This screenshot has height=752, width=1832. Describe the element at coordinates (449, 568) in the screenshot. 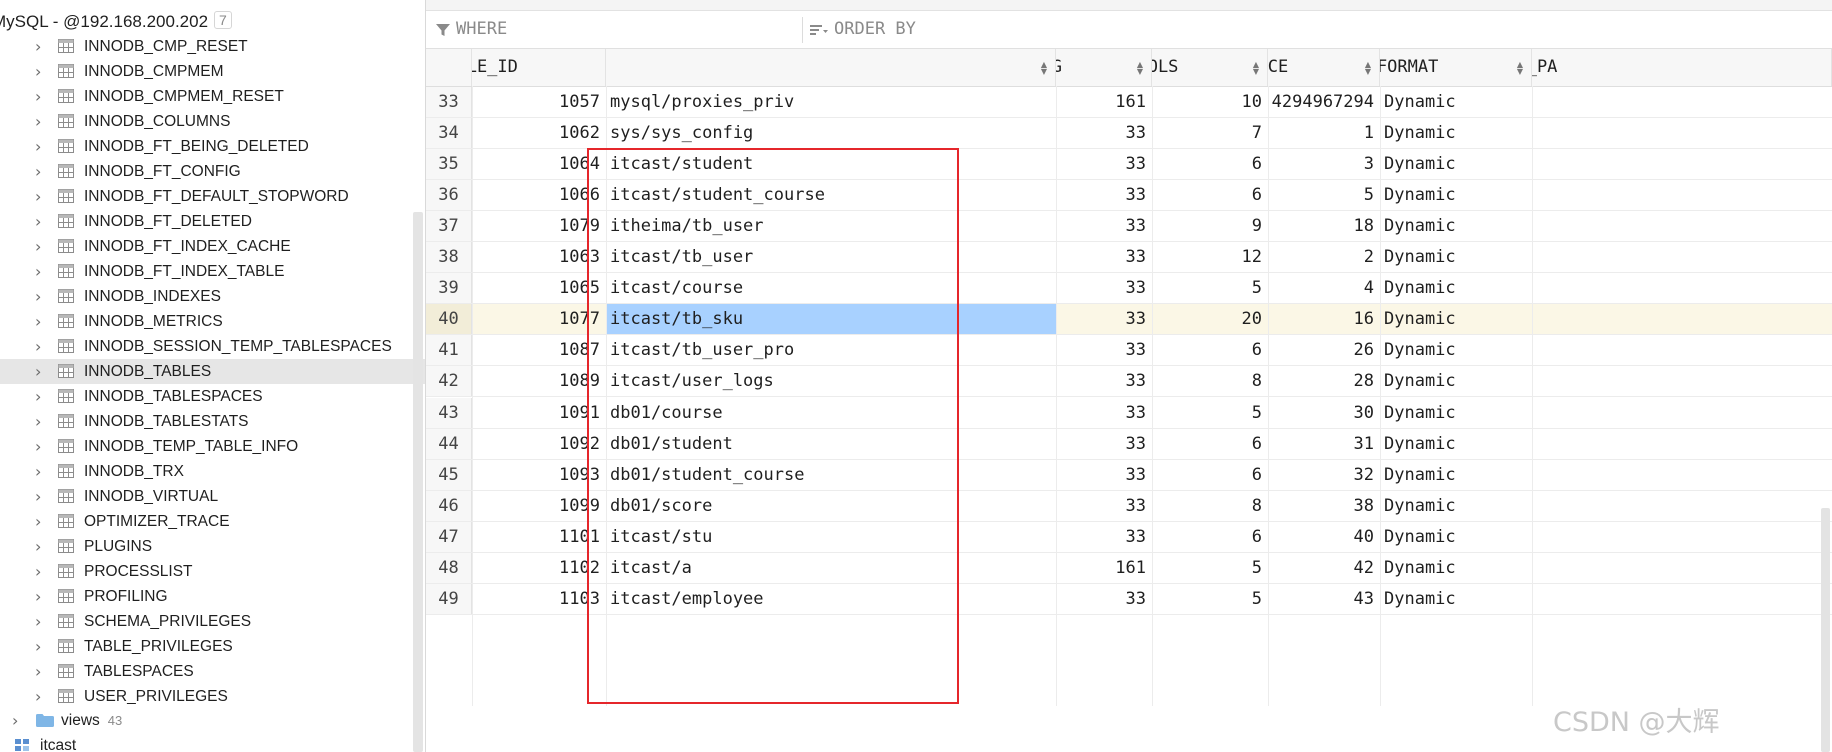

I see `row-number: 48` at that location.